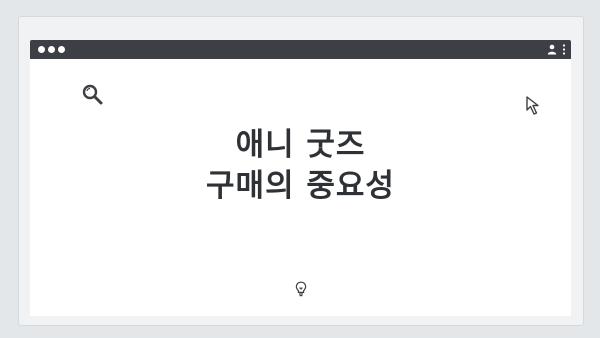  What do you see at coordinates (51, 49) in the screenshot?
I see `window-minimize-button` at bounding box center [51, 49].